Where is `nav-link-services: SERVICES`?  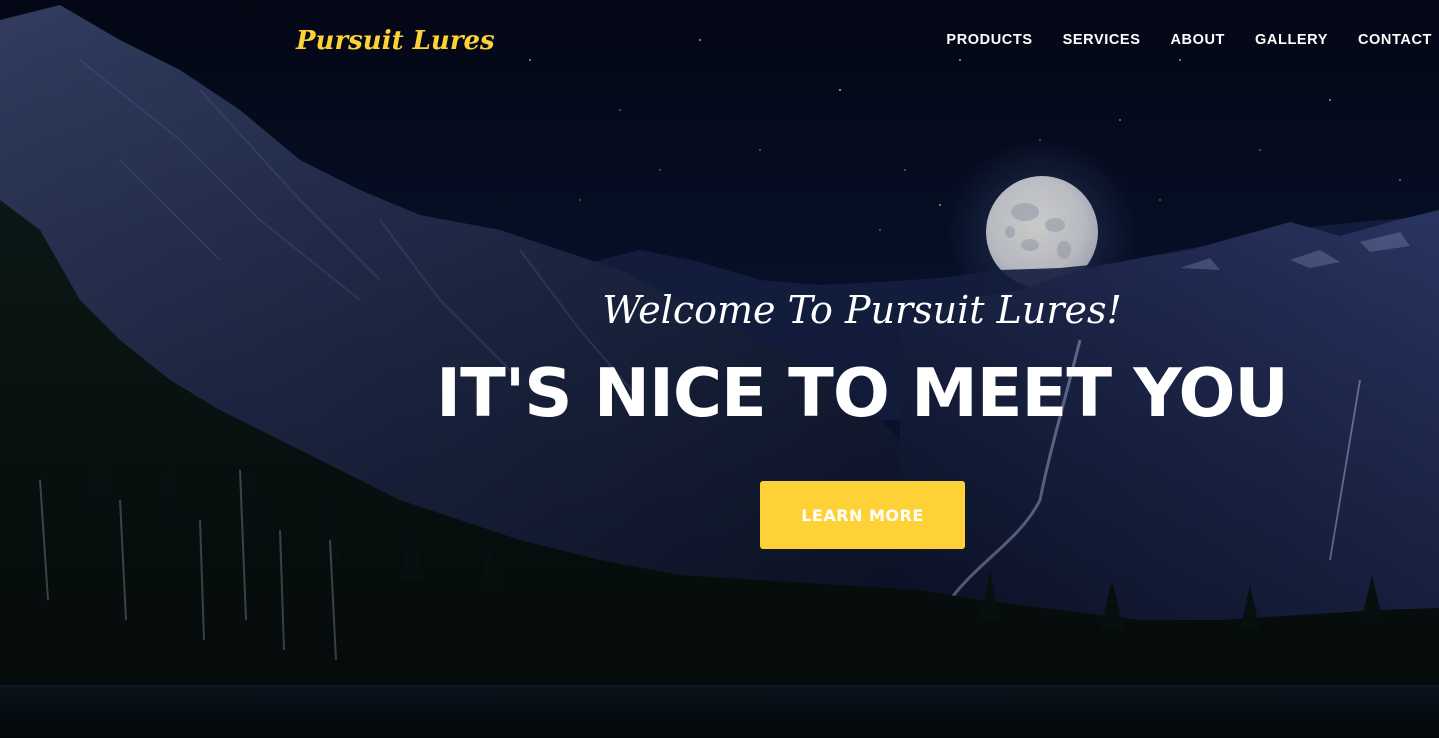 nav-link-services: SERVICES is located at coordinates (1087, 40).